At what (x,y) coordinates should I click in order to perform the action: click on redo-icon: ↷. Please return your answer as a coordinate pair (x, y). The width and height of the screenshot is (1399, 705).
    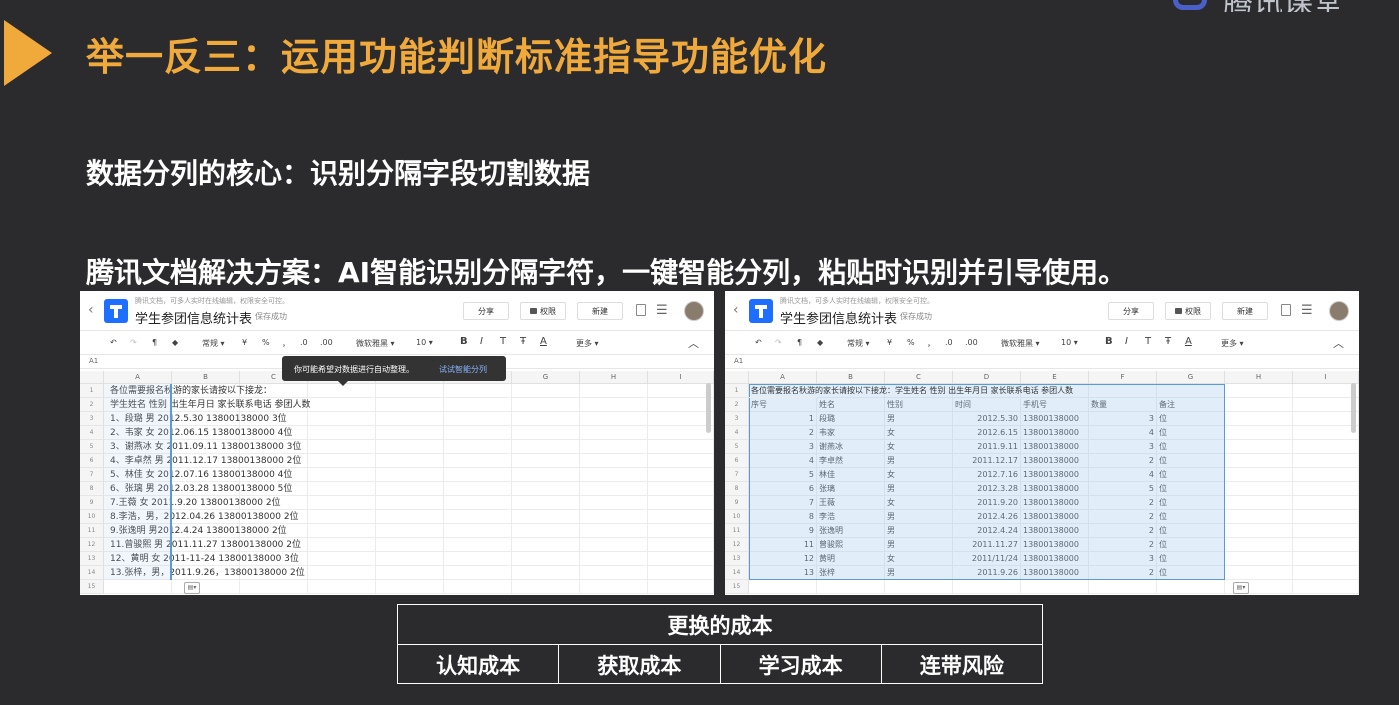
    Looking at the image, I should click on (133, 342).